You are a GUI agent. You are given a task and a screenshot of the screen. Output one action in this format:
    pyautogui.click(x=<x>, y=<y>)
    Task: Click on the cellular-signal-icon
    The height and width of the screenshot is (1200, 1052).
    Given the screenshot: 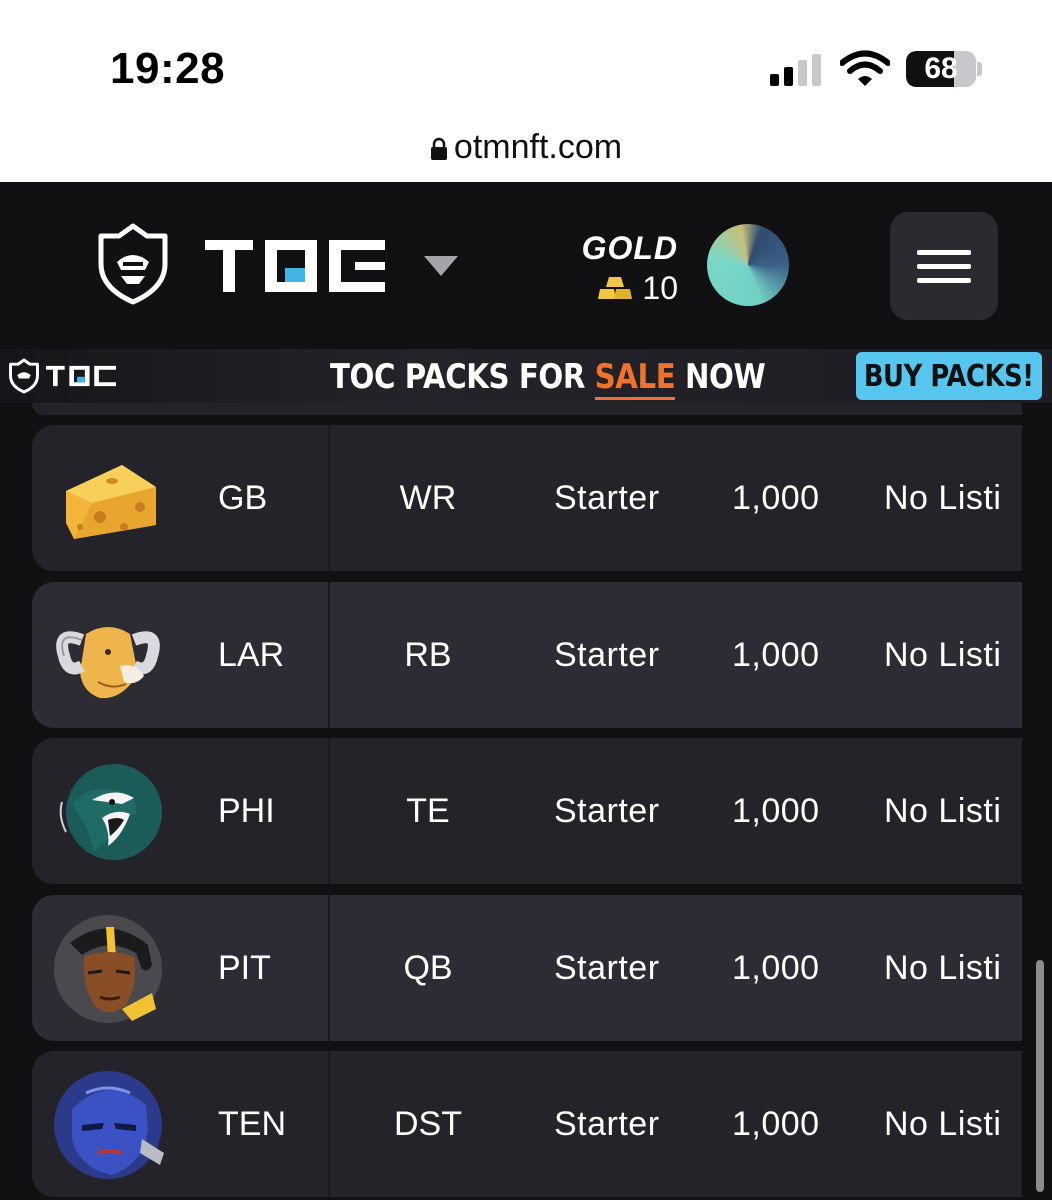 What is the action you would take?
    pyautogui.click(x=795, y=70)
    